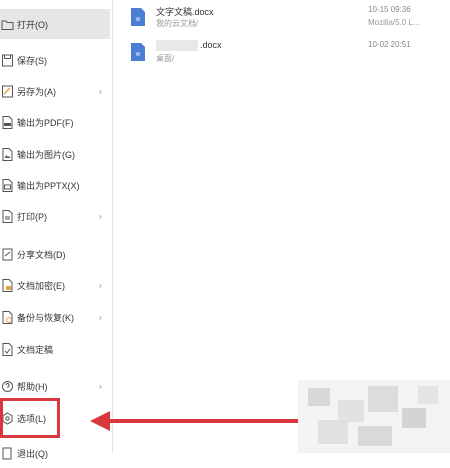 The width and height of the screenshot is (450, 468). What do you see at coordinates (7, 453) in the screenshot?
I see `exit-icon` at bounding box center [7, 453].